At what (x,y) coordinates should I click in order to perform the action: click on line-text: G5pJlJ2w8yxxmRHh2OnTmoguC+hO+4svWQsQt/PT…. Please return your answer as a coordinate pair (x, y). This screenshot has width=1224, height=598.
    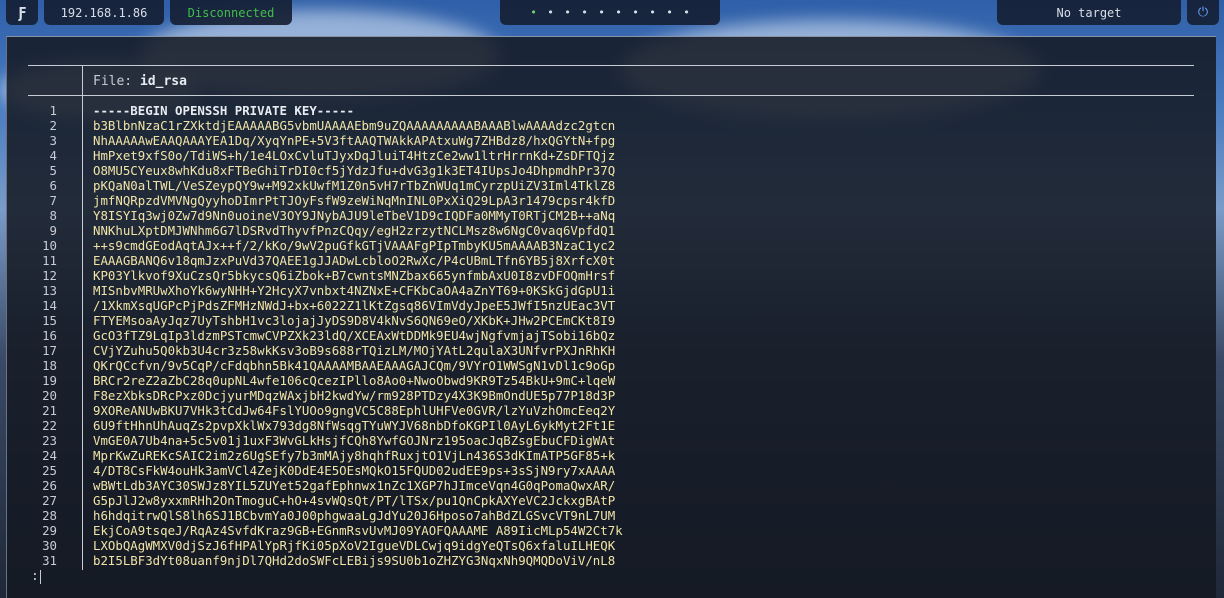
    Looking at the image, I should click on (354, 500).